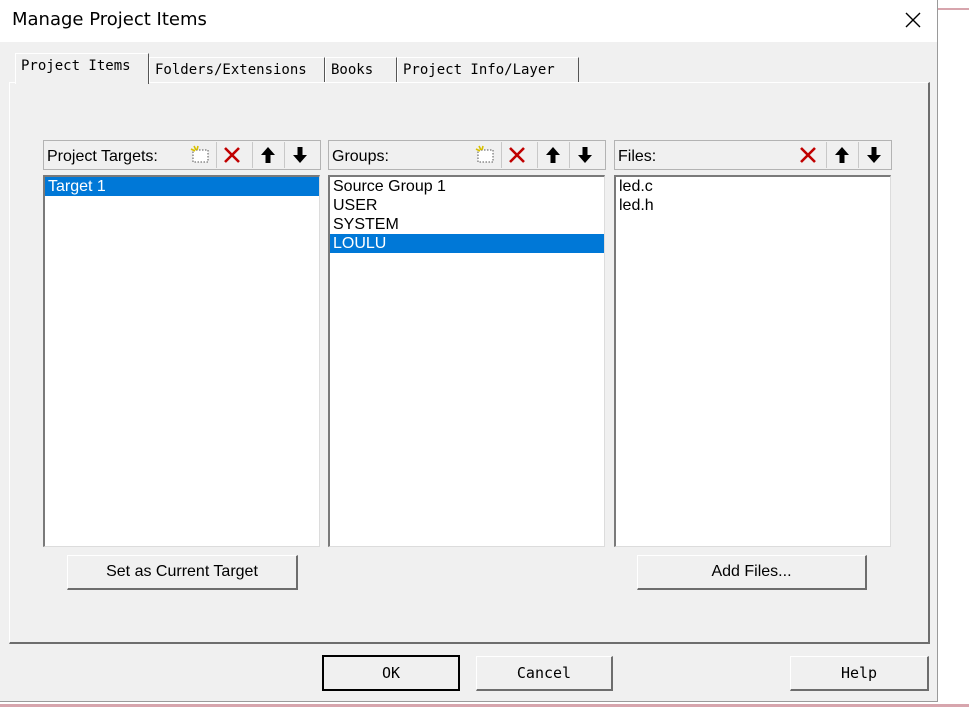 The height and width of the screenshot is (711, 969). What do you see at coordinates (467, 224) in the screenshot?
I see `list-item: SYSTEM` at bounding box center [467, 224].